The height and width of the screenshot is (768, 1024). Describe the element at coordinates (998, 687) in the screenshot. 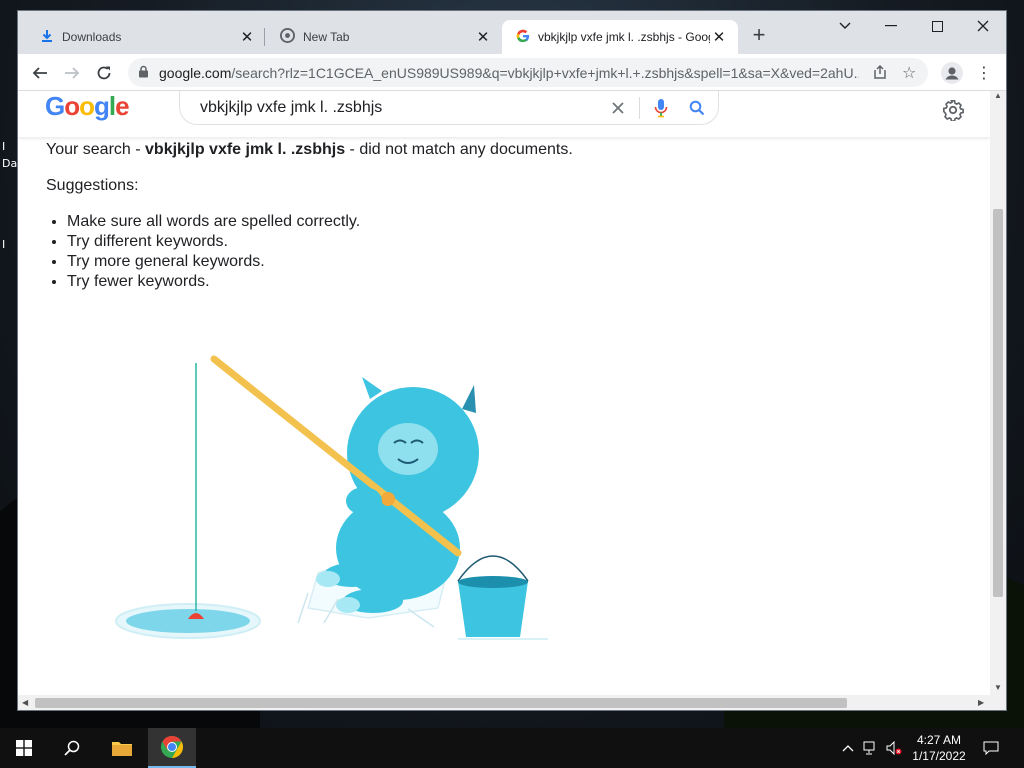

I see `scroll-down-arrow: ▼` at that location.